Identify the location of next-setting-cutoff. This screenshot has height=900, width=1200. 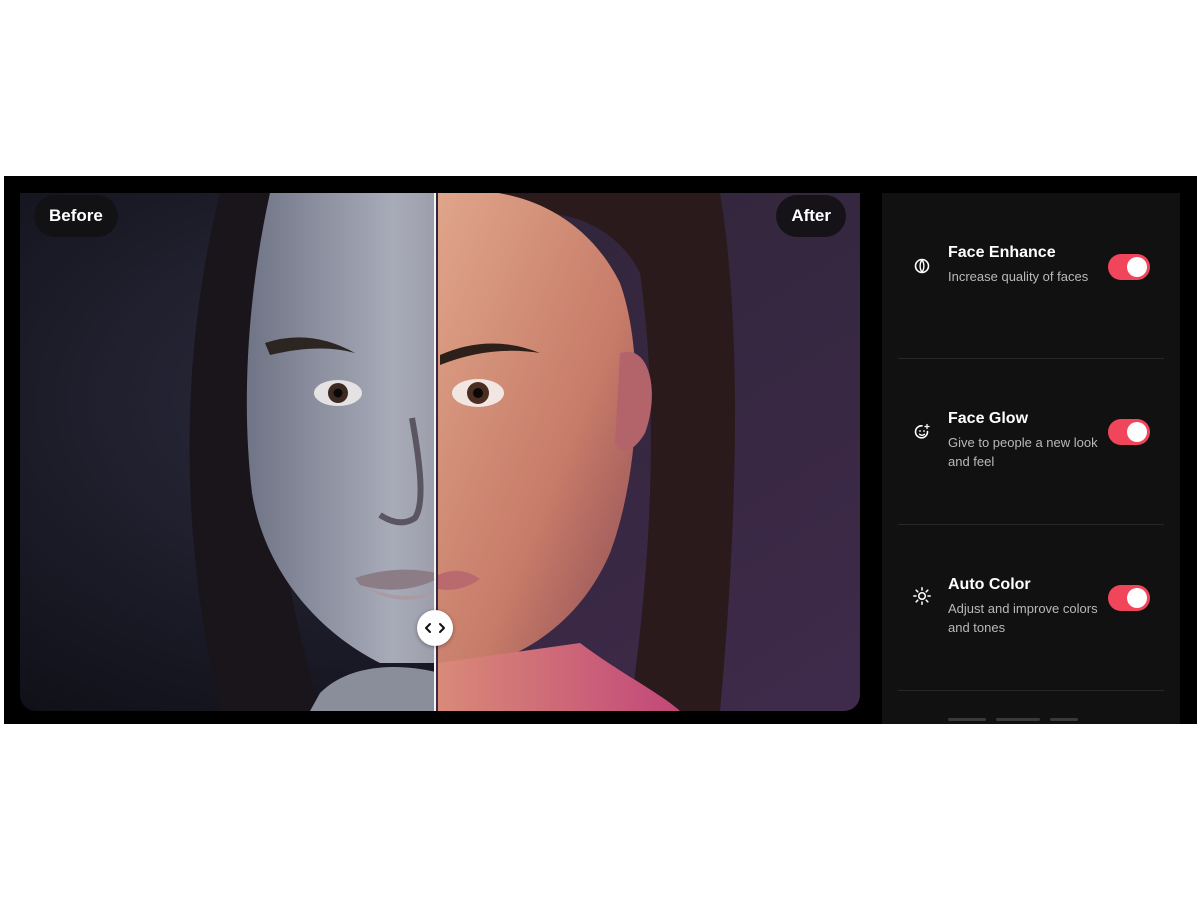
(1013, 721).